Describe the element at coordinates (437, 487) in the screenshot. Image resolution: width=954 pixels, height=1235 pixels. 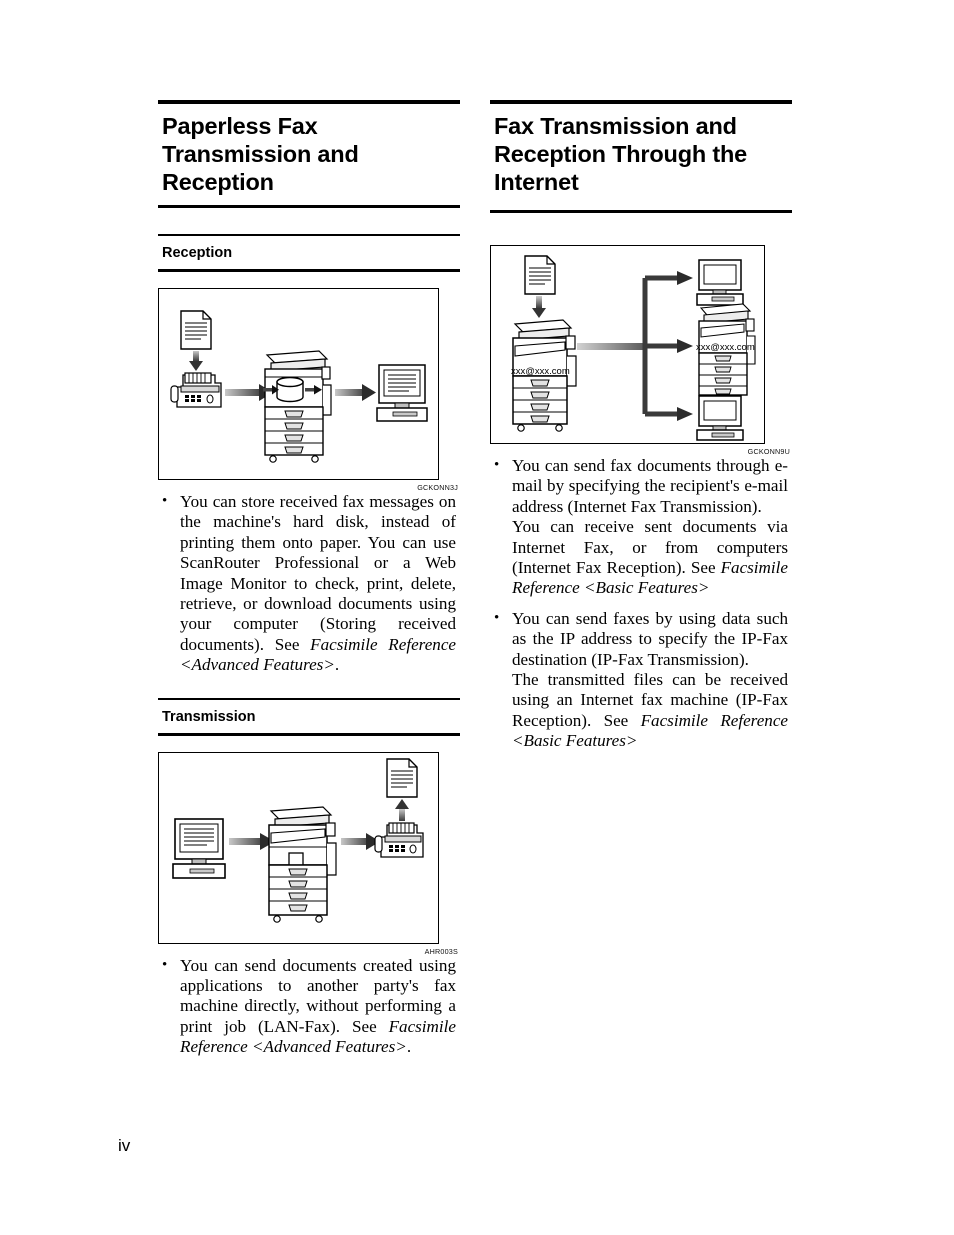
I see `figure-caption-reception: GCKONN3J` at that location.